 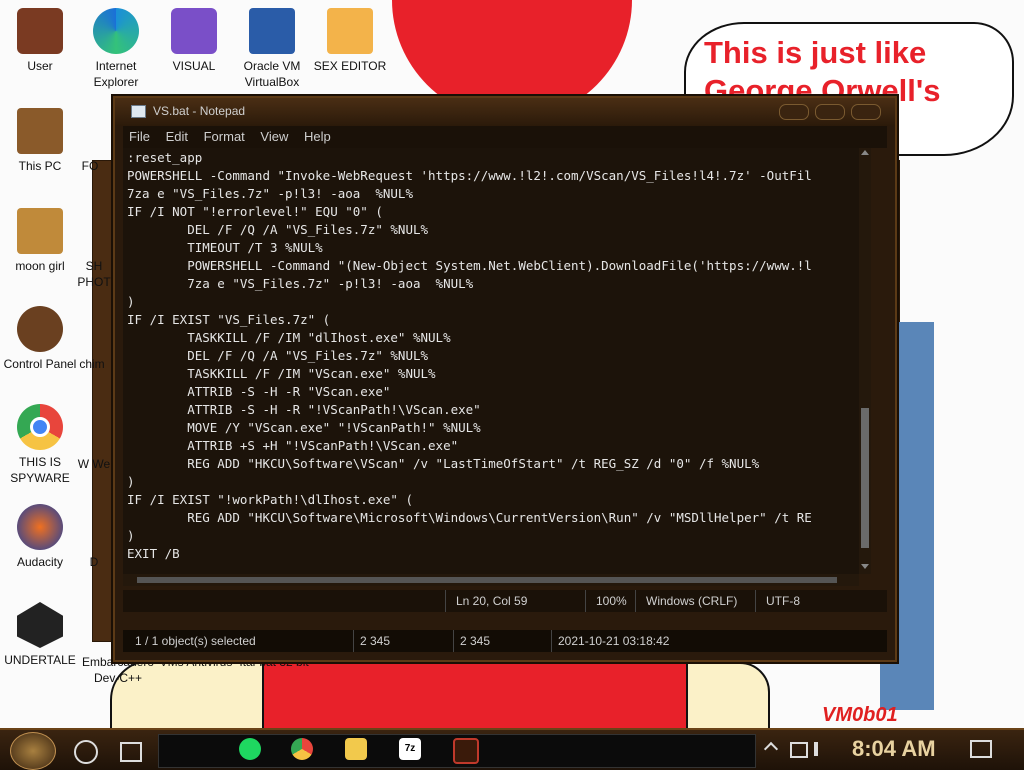 I want to click on desktop-icon-user: User, so click(x=40, y=41).